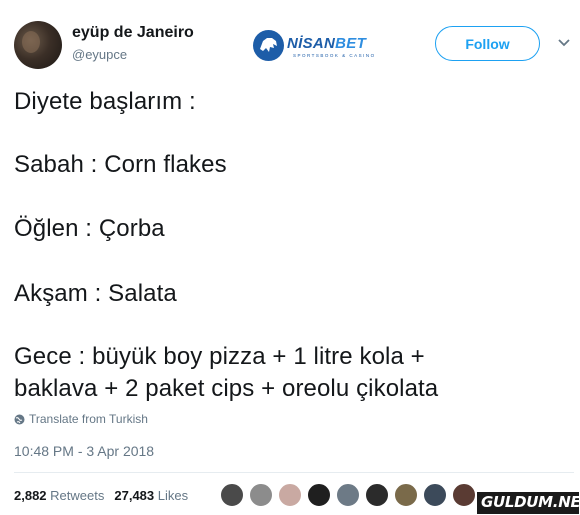 This screenshot has width=580, height=515. Describe the element at coordinates (134, 495) in the screenshot. I see `likes-count: 27,483` at that location.